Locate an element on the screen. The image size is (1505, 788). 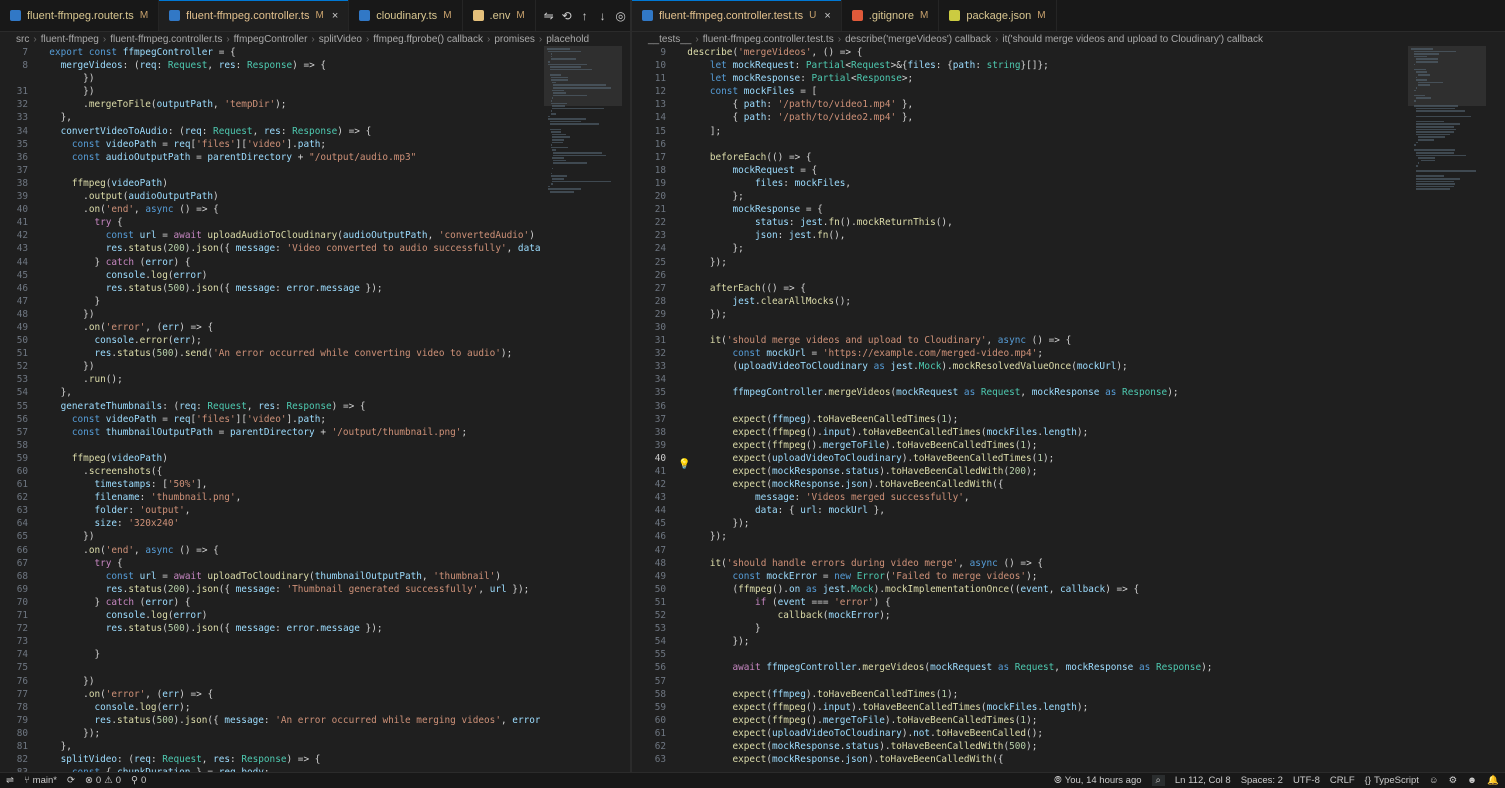
code-line: 78 console.log(err); is located at coordinates (270, 707).